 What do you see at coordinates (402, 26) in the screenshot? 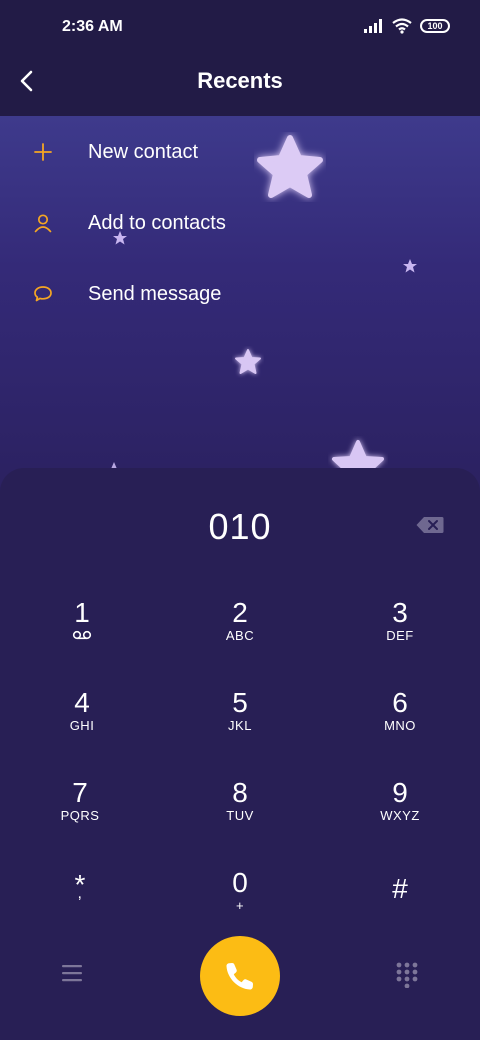
I see `wifi-icon` at bounding box center [402, 26].